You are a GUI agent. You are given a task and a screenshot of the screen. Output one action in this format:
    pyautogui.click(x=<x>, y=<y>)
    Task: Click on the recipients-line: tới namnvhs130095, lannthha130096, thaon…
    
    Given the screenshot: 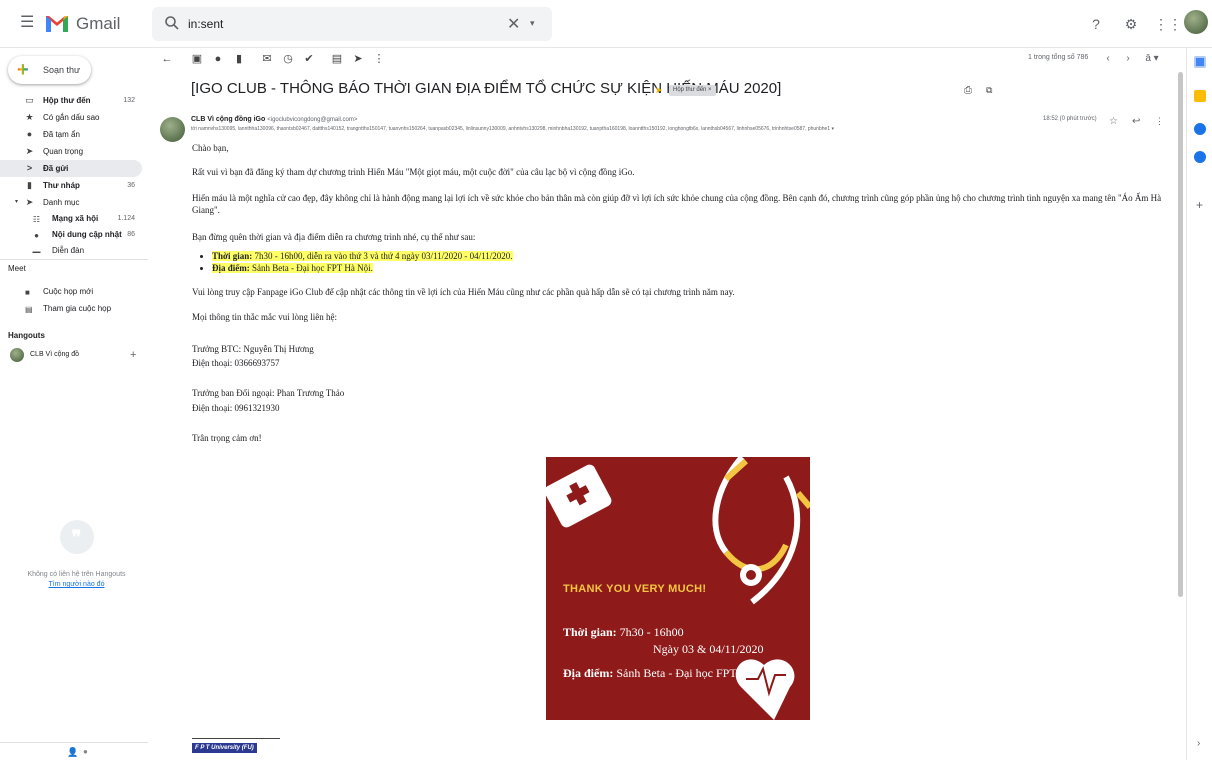 What is the action you would take?
    pyautogui.click(x=646, y=129)
    